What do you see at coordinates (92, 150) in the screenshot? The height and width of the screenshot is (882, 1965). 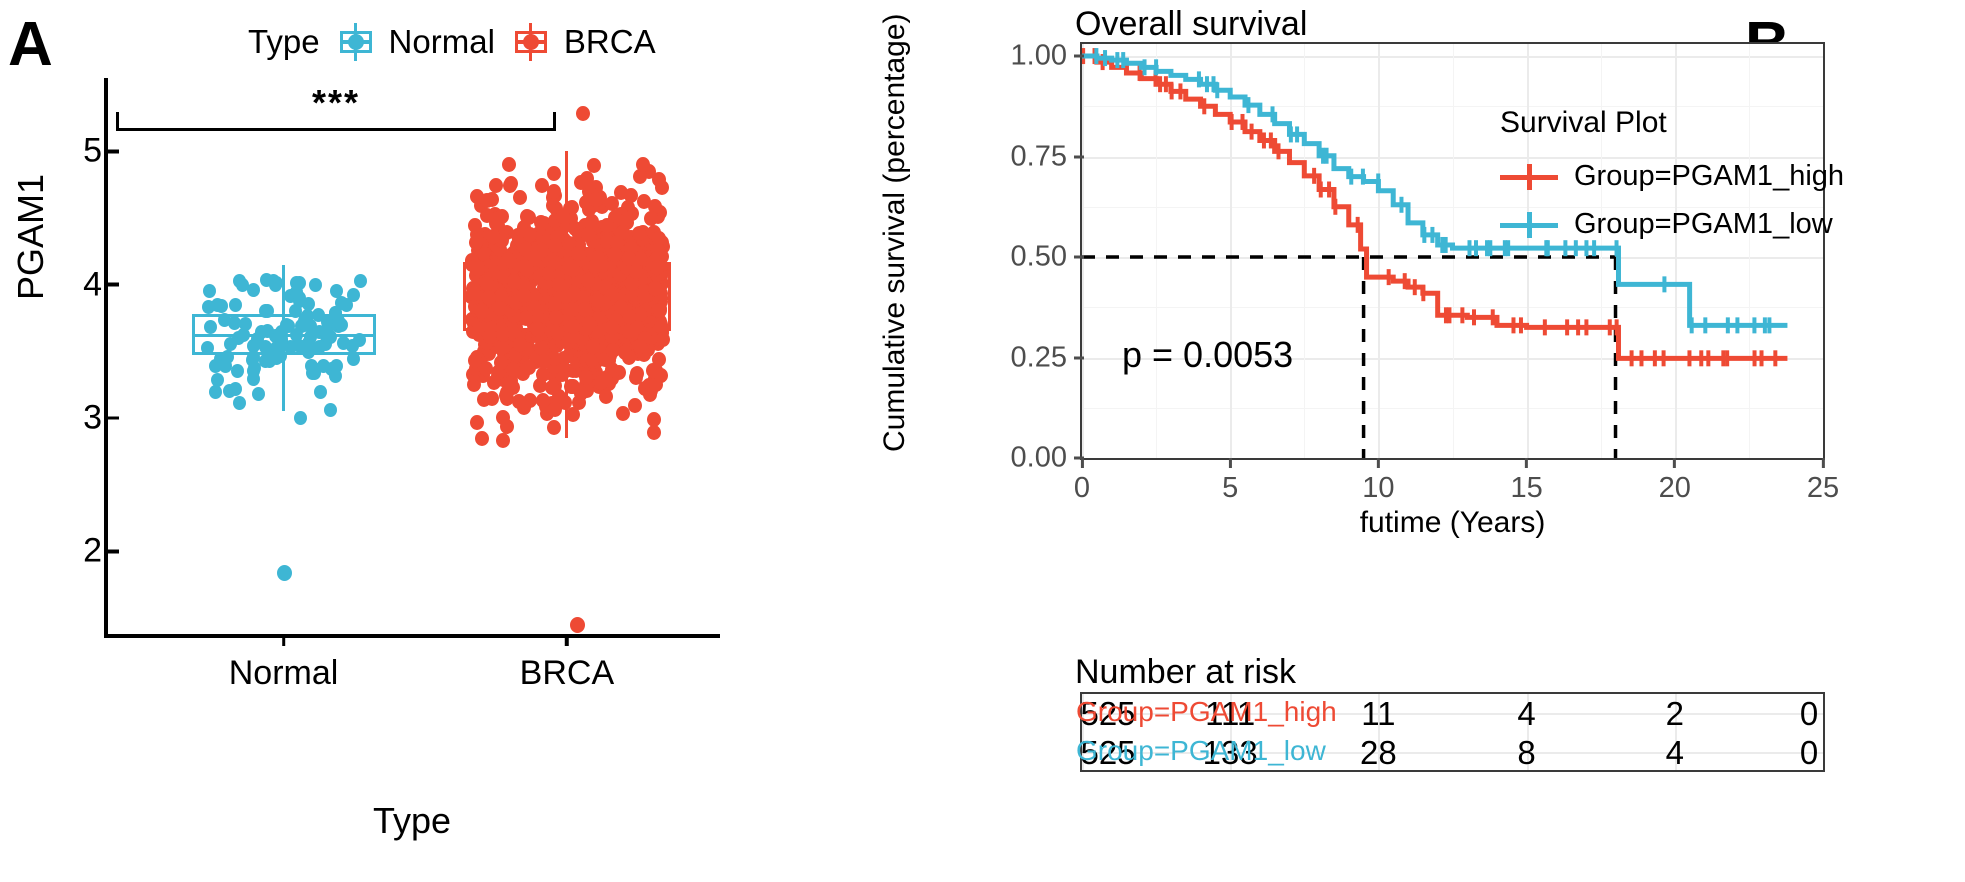 I see `panel-a-y-tick-label: 5` at bounding box center [92, 150].